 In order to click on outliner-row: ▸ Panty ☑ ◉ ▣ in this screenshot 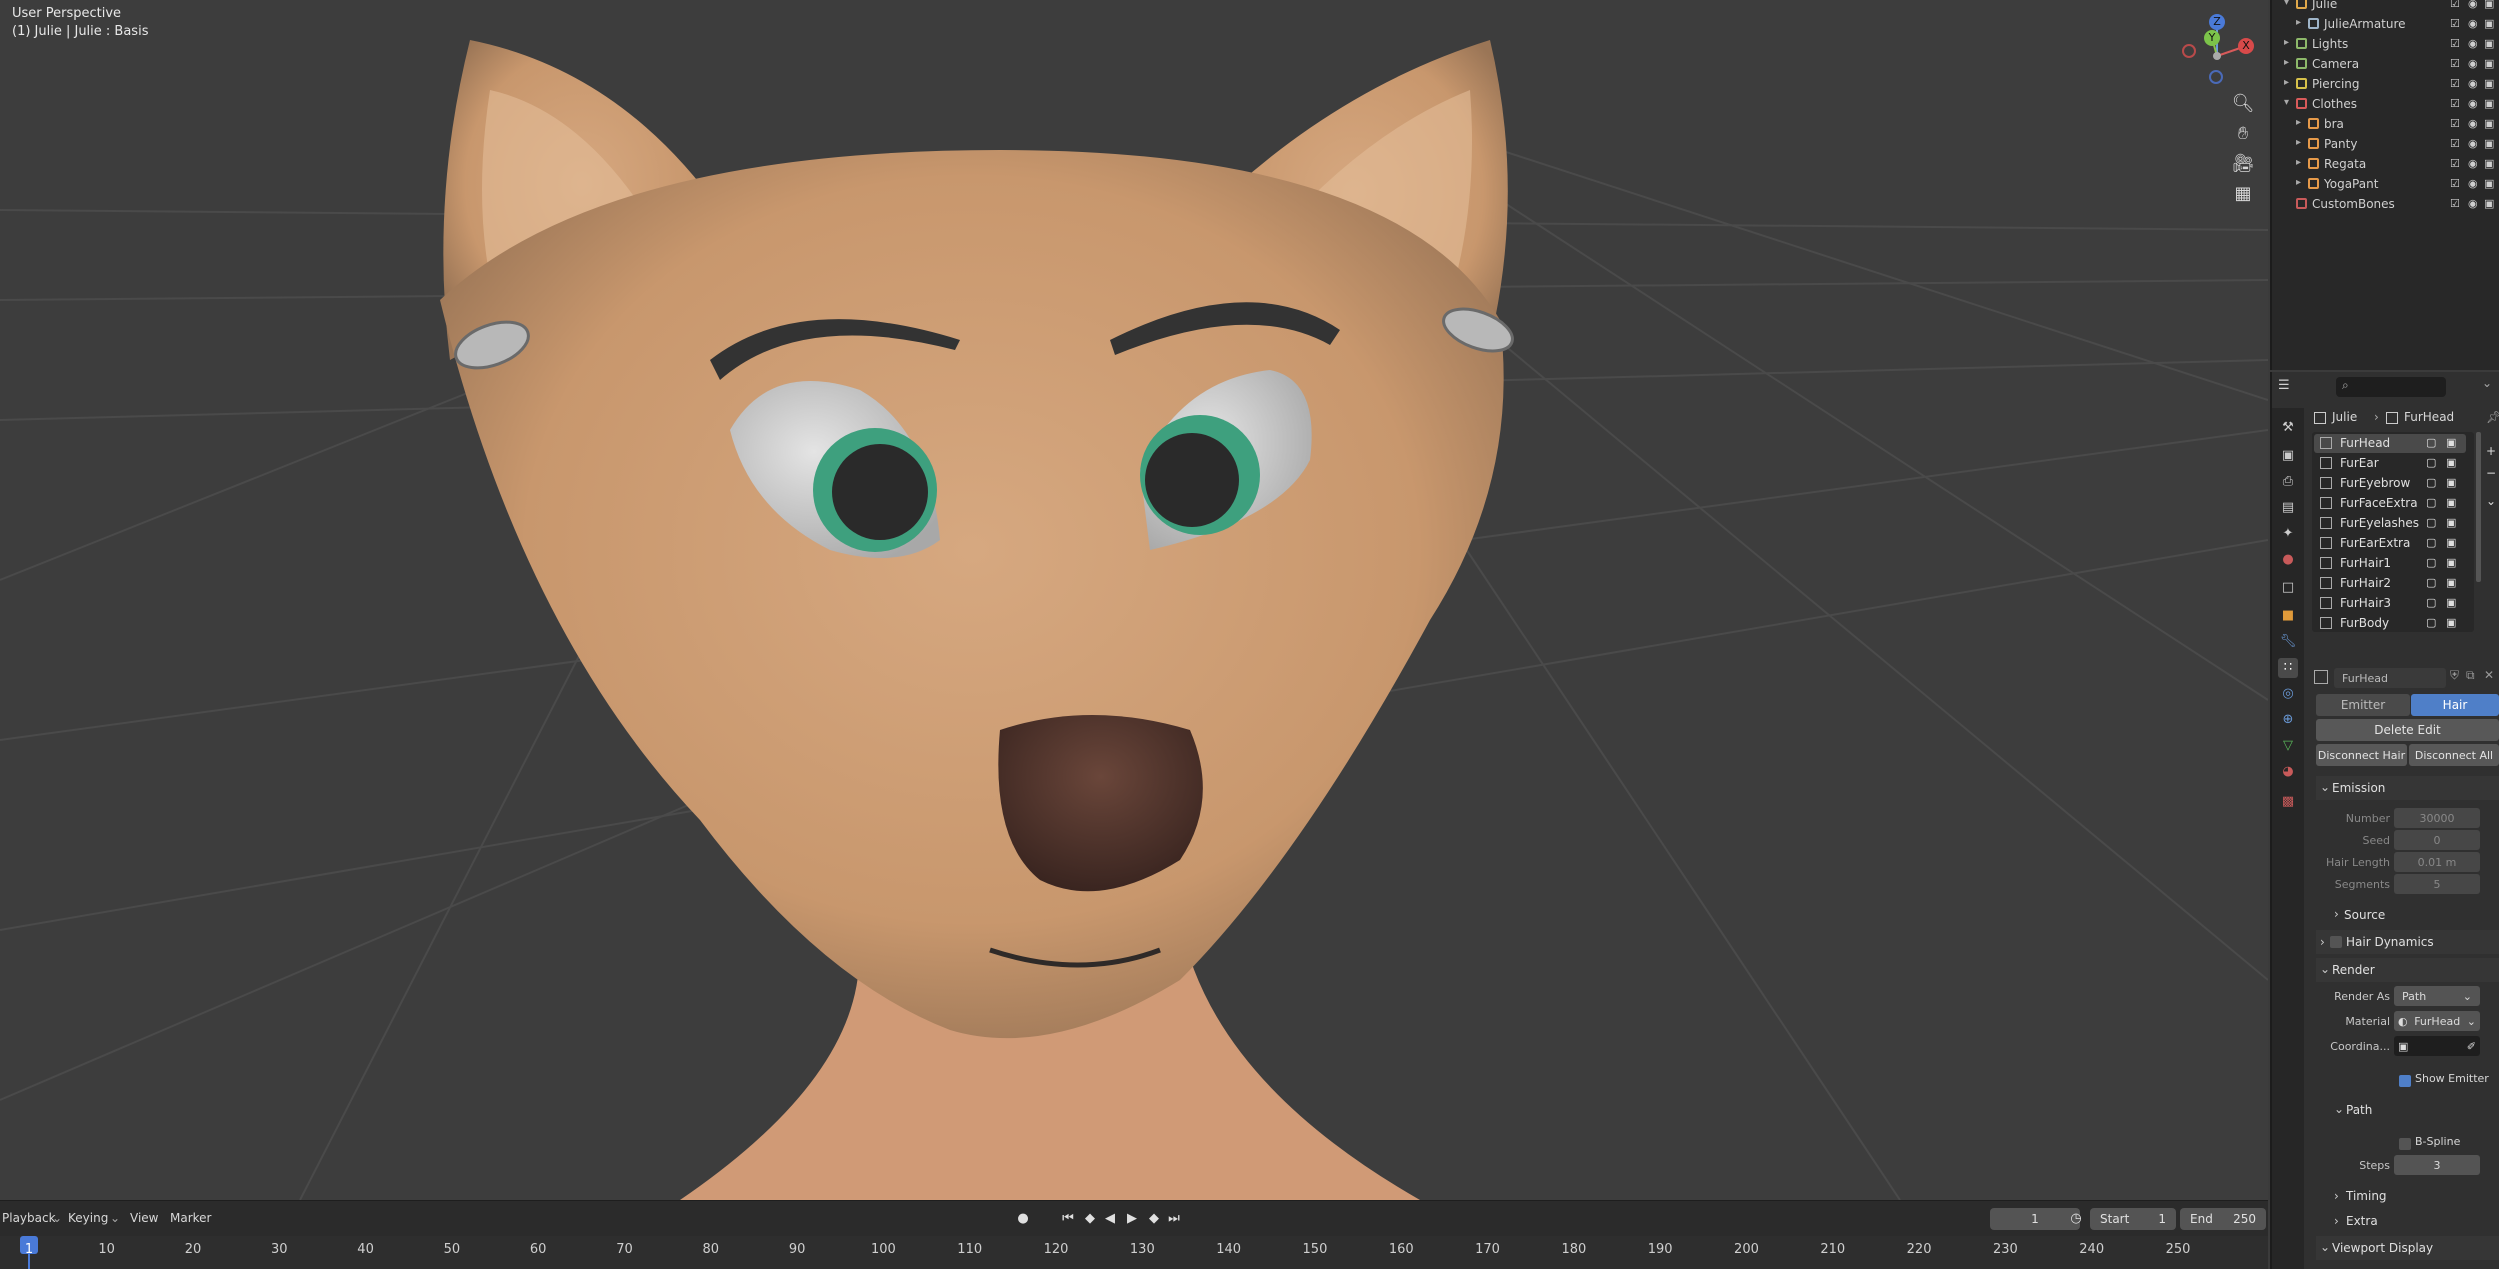, I will do `click(2385, 144)`.